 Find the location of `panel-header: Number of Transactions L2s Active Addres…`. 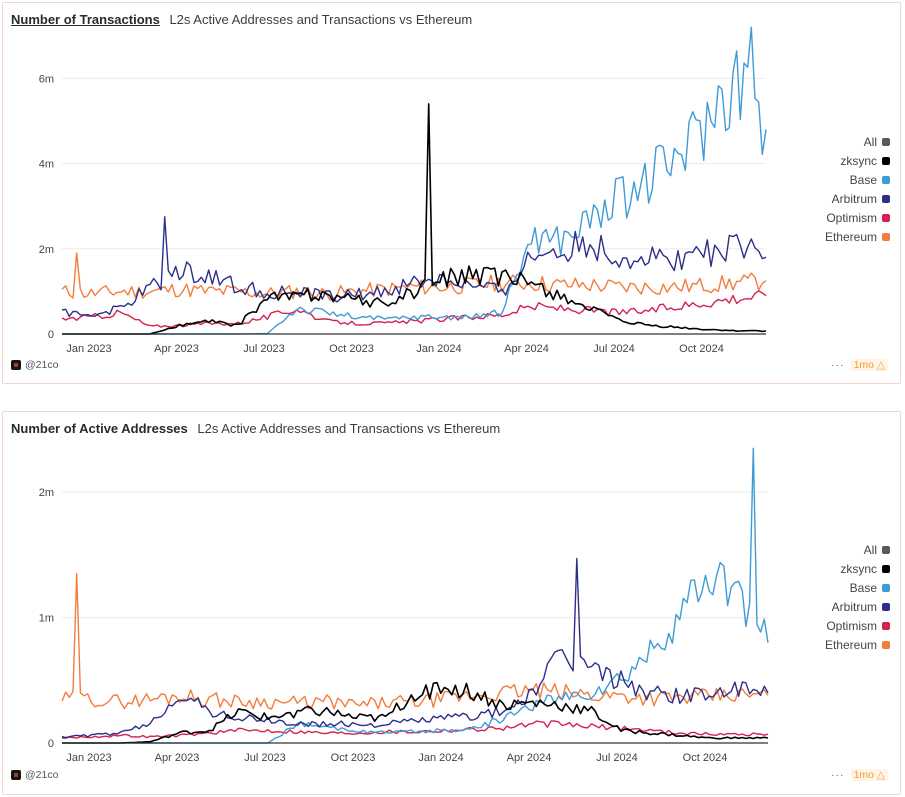

panel-header: Number of Transactions L2s Active Addres… is located at coordinates (241, 19).